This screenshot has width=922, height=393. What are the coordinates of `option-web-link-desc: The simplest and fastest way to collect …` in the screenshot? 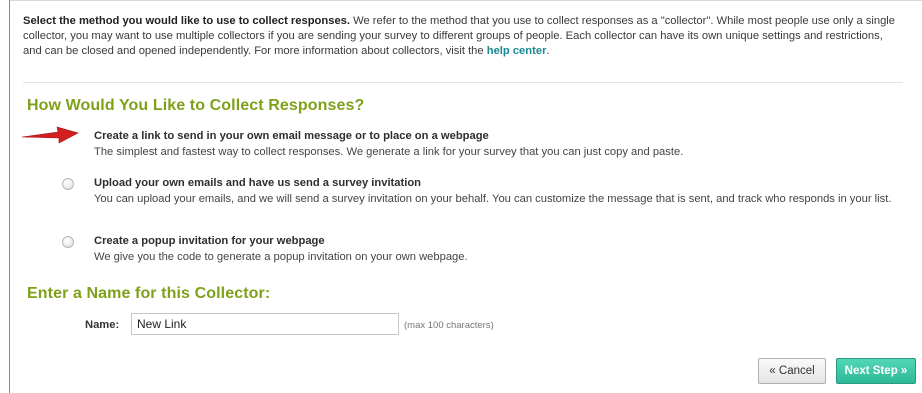 It's located at (389, 152).